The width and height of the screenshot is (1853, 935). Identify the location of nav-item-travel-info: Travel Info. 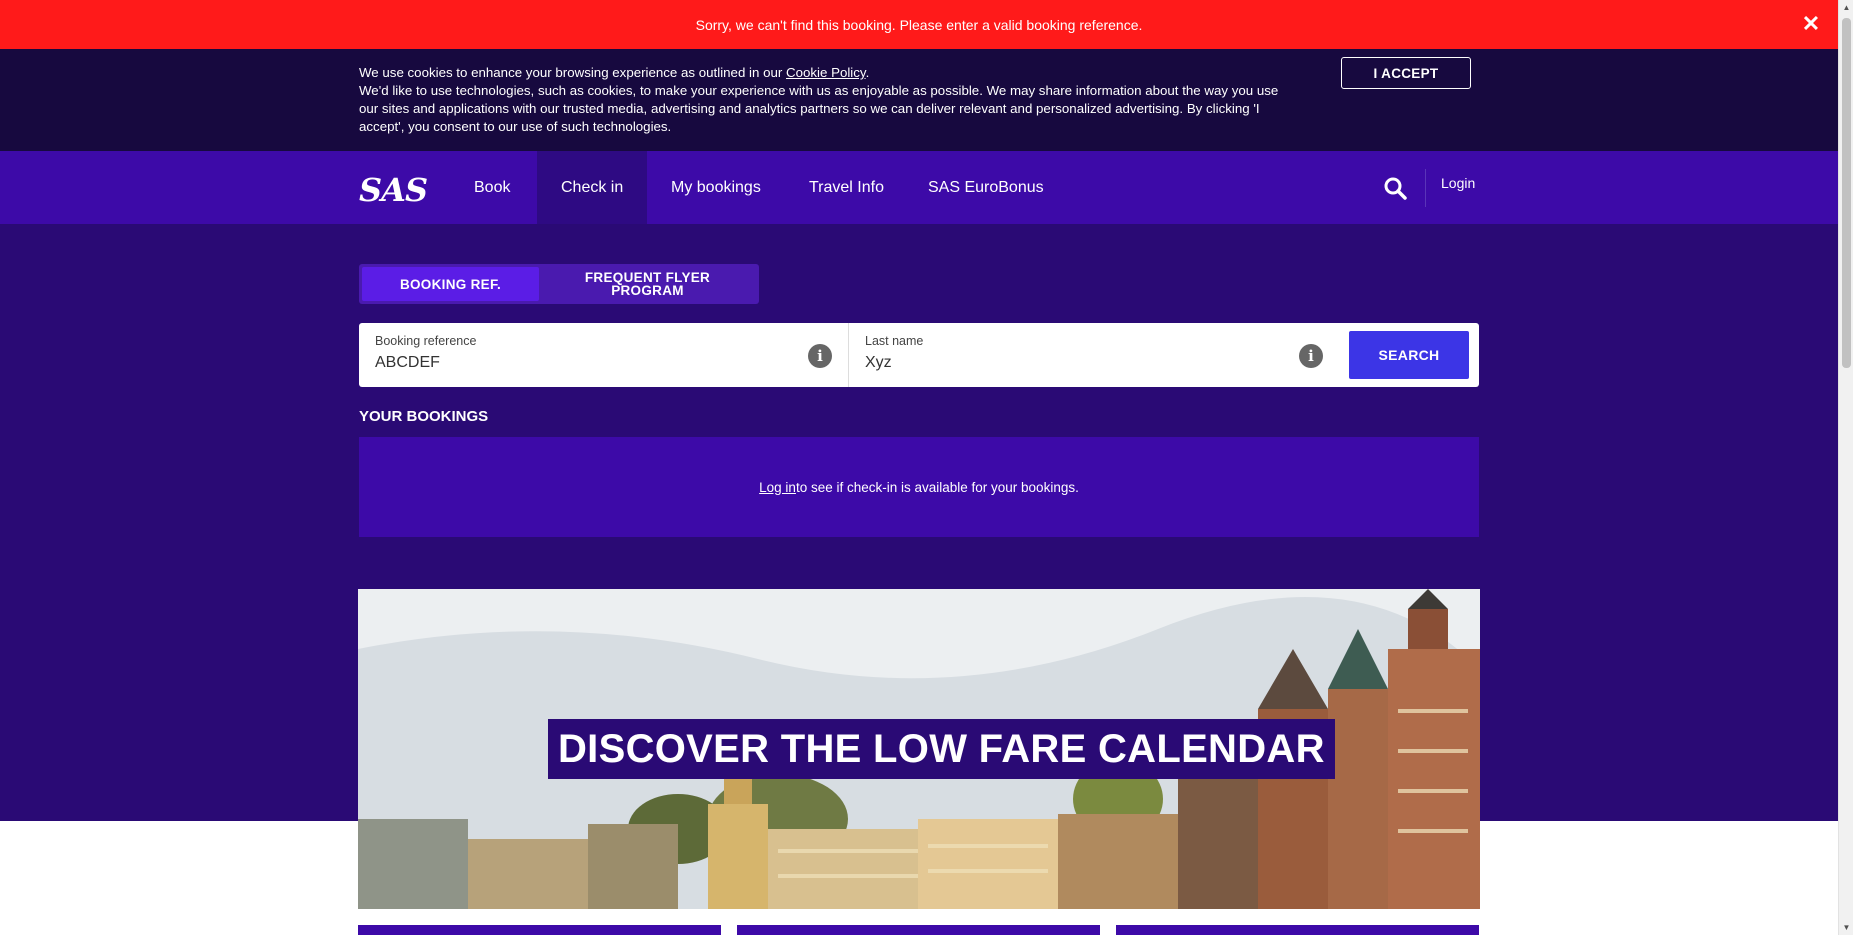
(846, 187).